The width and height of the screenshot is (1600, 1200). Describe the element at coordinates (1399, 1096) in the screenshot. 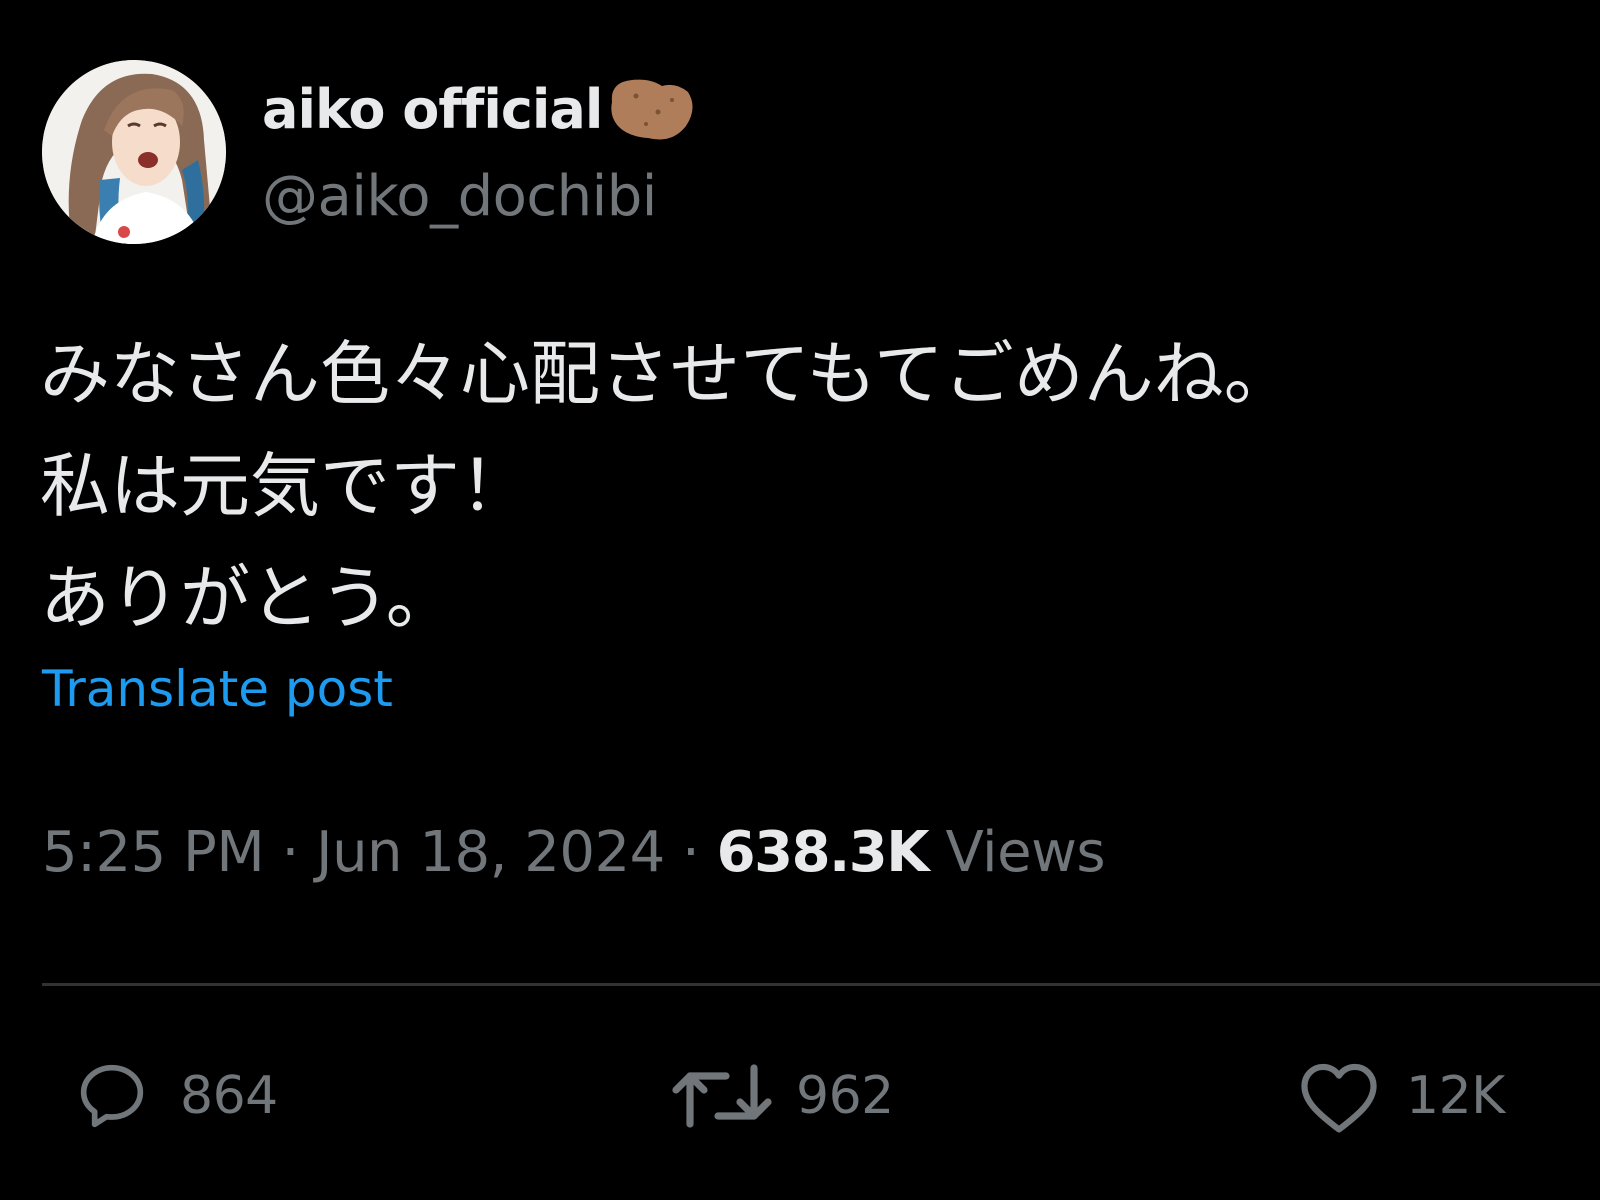

I see `like-button: 12K` at that location.